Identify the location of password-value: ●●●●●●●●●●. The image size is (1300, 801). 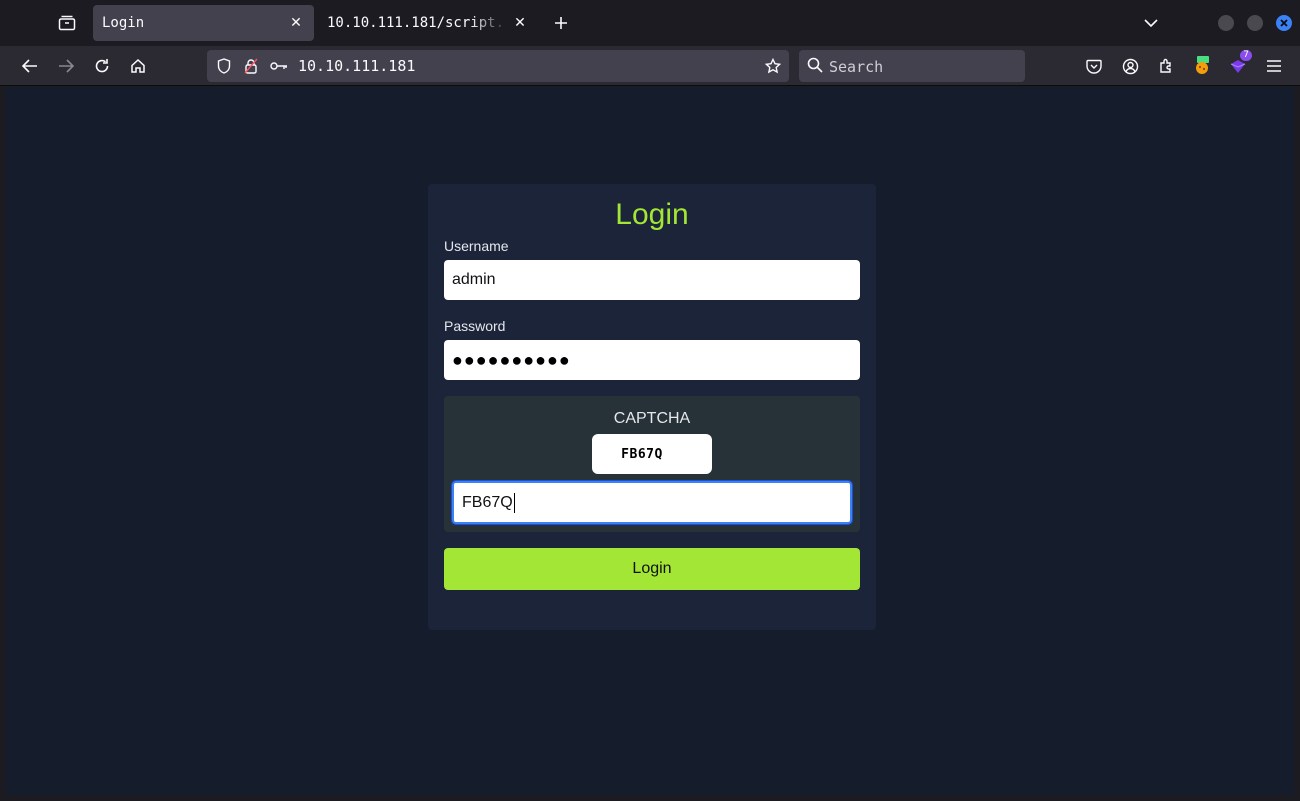
(511, 359).